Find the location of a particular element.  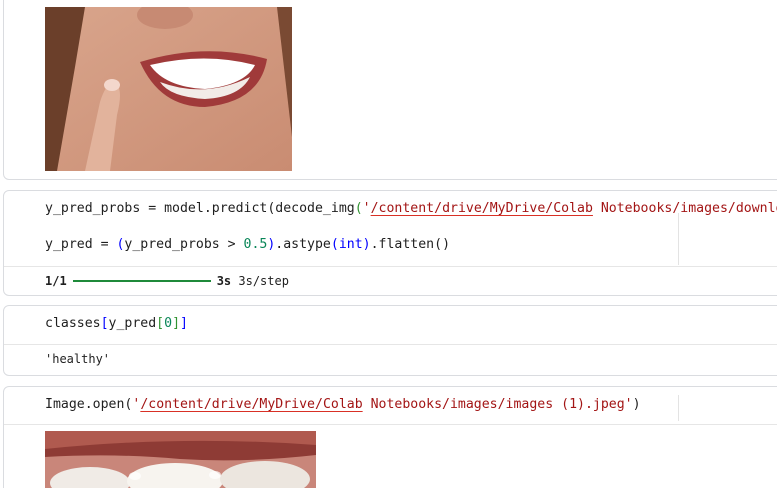

classes-output: 'healthy' is located at coordinates (78, 359).